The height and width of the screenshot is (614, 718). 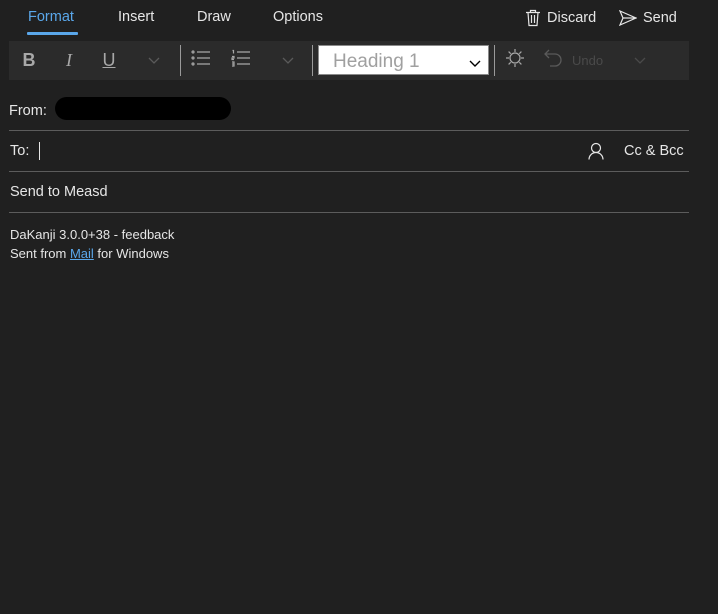 What do you see at coordinates (59, 192) in the screenshot?
I see `subject-field: Send to Measd` at bounding box center [59, 192].